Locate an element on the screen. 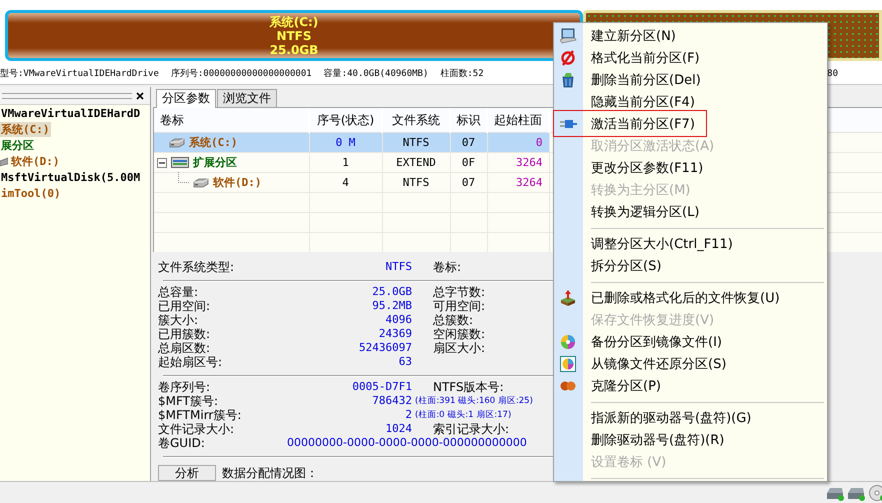 This screenshot has width=882, height=503. recovery-box-icon is located at coordinates (569, 298).